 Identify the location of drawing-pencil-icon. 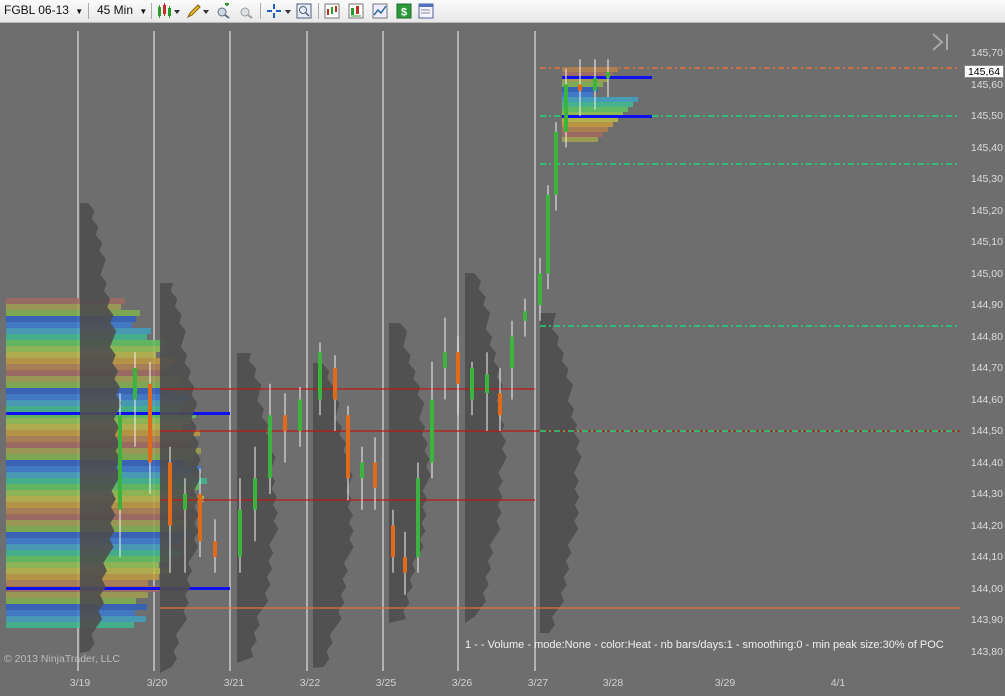
(198, 11).